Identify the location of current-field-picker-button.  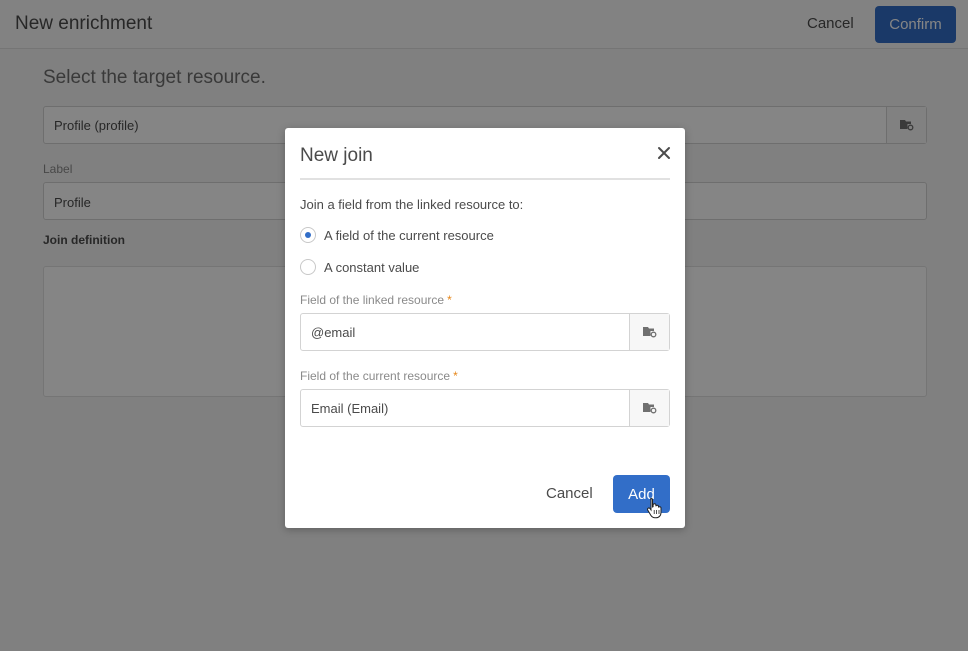
(649, 408).